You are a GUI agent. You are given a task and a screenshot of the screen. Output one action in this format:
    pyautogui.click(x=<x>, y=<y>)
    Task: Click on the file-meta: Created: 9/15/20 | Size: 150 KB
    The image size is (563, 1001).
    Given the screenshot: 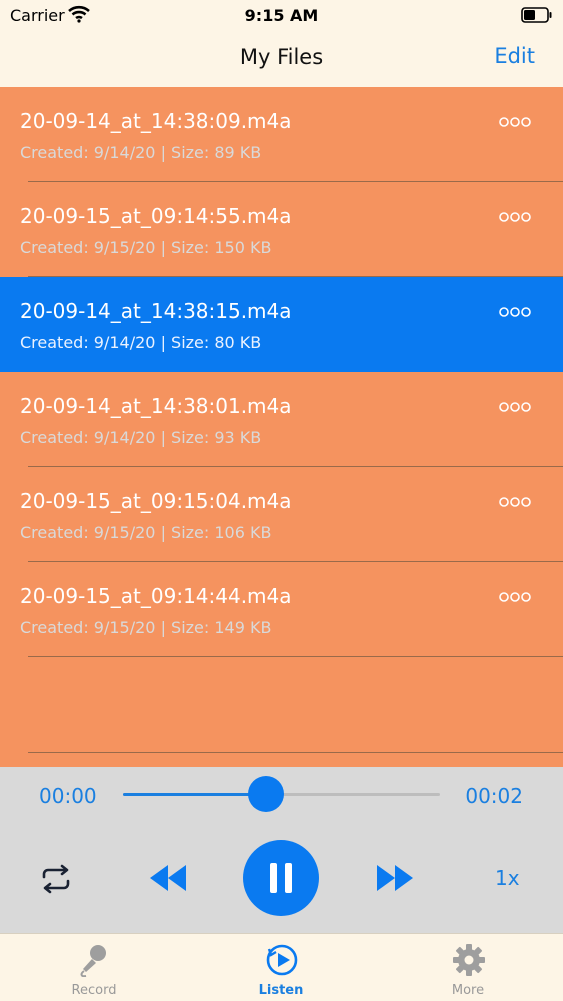 What is the action you would take?
    pyautogui.click(x=146, y=247)
    